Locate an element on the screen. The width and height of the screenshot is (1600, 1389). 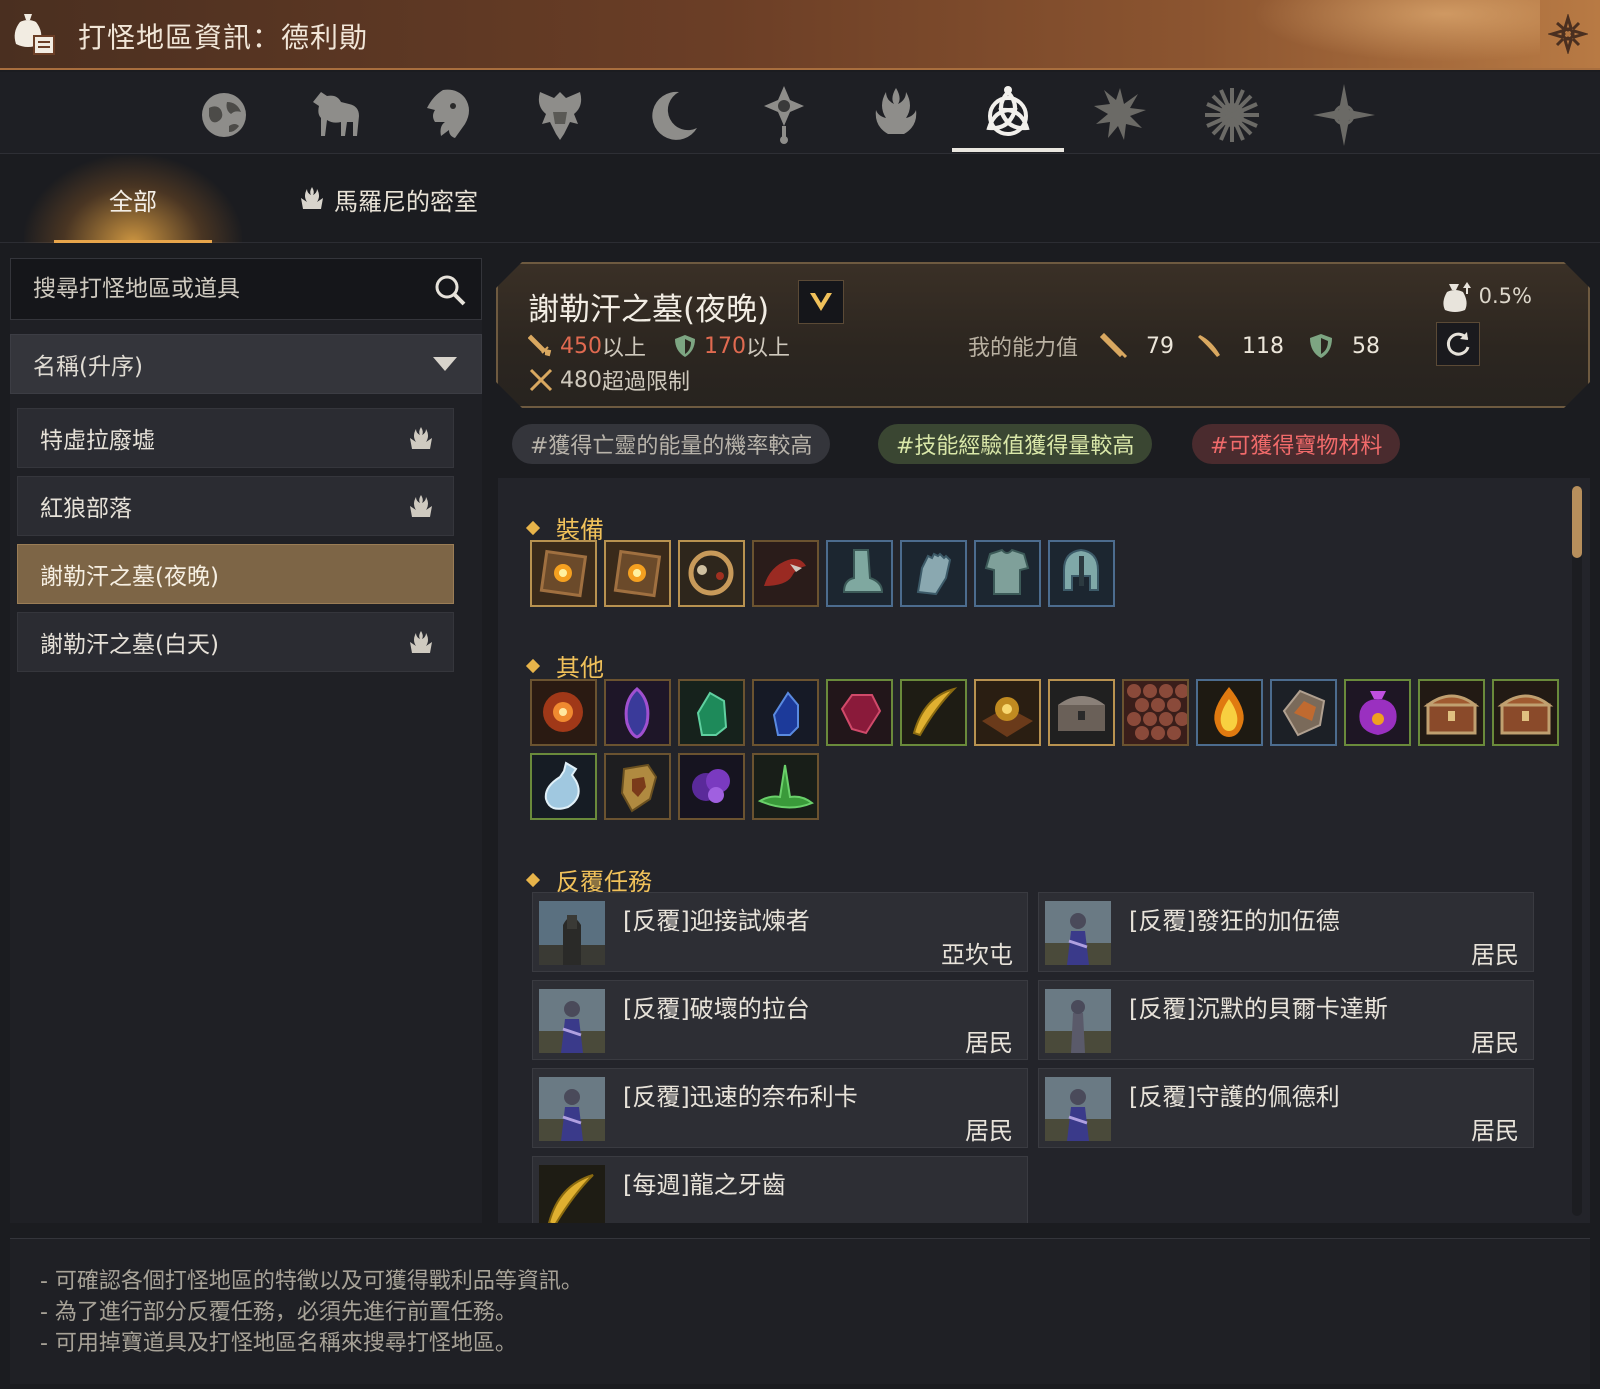
compass-star-icon is located at coordinates (784, 115).